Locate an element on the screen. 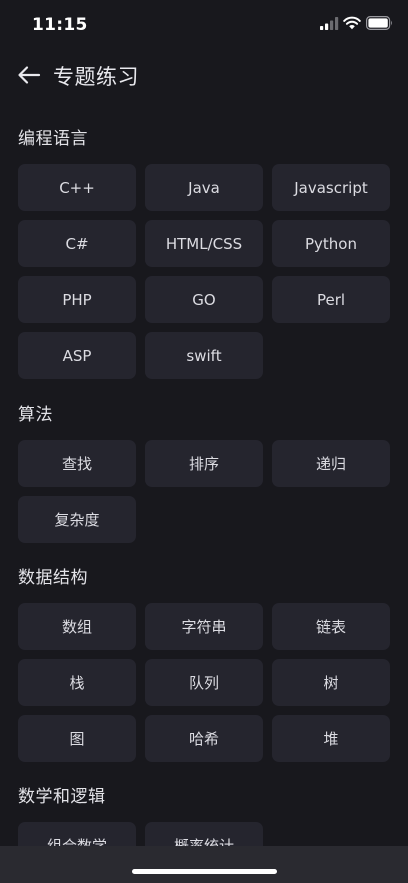 The width and height of the screenshot is (408, 883). tile-csharp: C# is located at coordinates (77, 243).